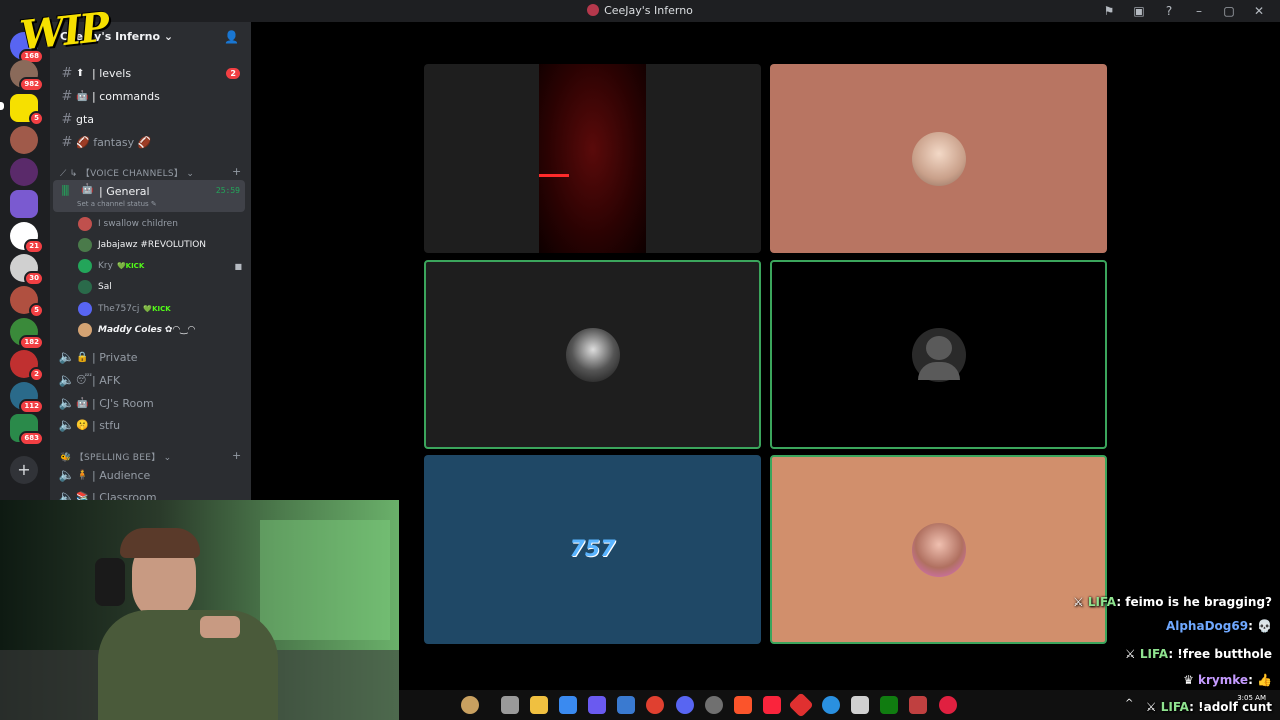  What do you see at coordinates (124, 191) in the screenshot?
I see `voice-channel-label: | General` at bounding box center [124, 191].